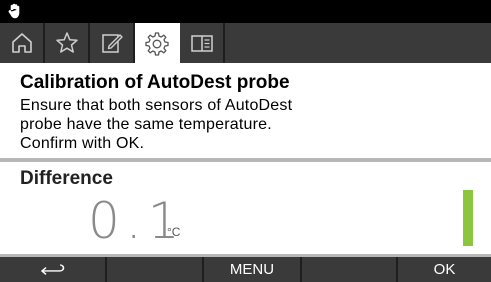 Image resolution: width=491 pixels, height=282 pixels. I want to click on hand-icon, so click(14, 11).